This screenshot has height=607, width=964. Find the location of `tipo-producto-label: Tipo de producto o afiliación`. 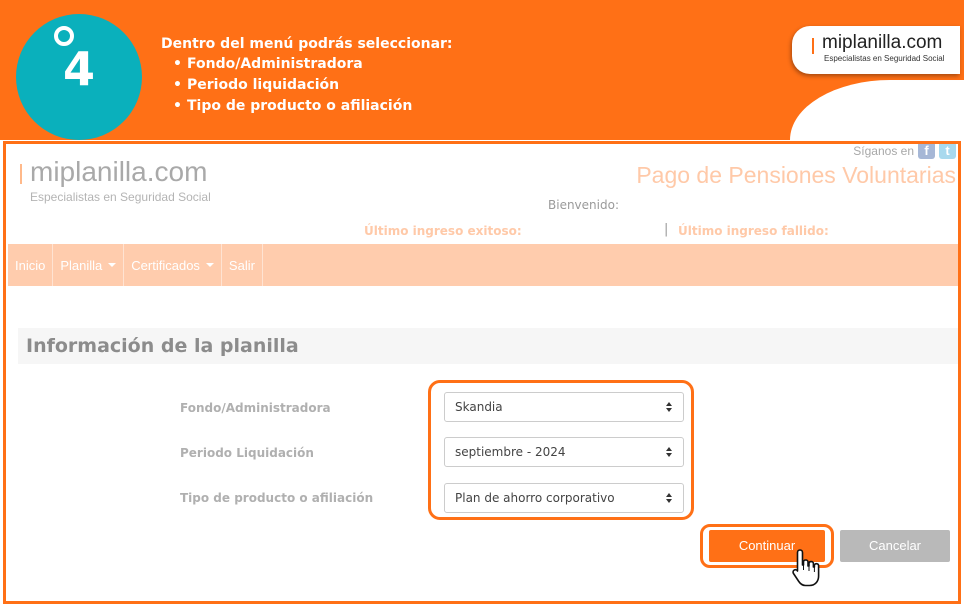

tipo-producto-label: Tipo de producto o afiliación is located at coordinates (277, 498).